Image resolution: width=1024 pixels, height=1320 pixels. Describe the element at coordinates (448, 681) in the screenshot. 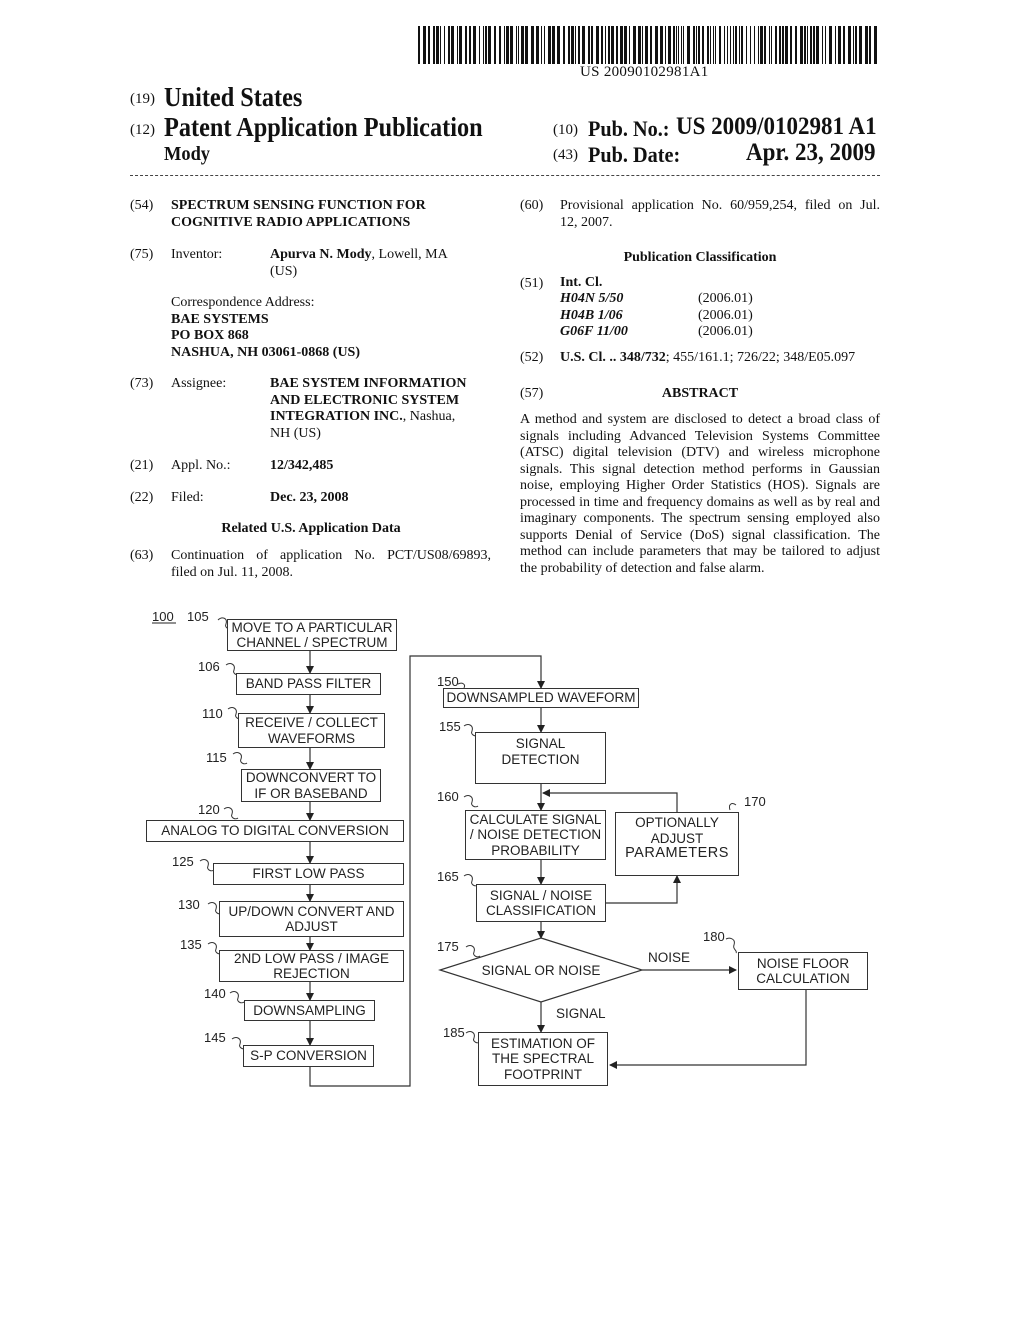

I see `ref-150: 150` at that location.